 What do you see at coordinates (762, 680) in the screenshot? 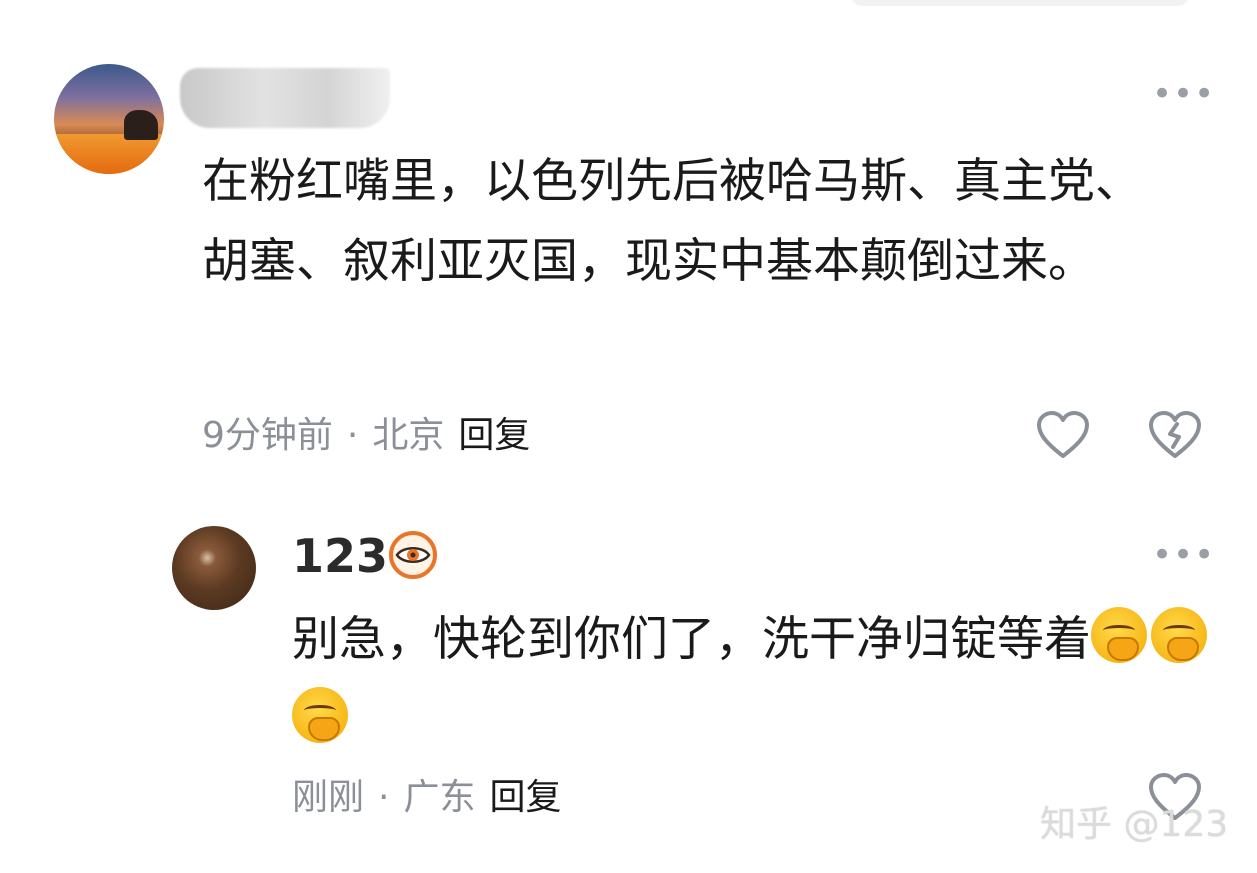
I see `comment-text: 别急，快轮到你们了，洗干净归锭等着` at bounding box center [762, 680].